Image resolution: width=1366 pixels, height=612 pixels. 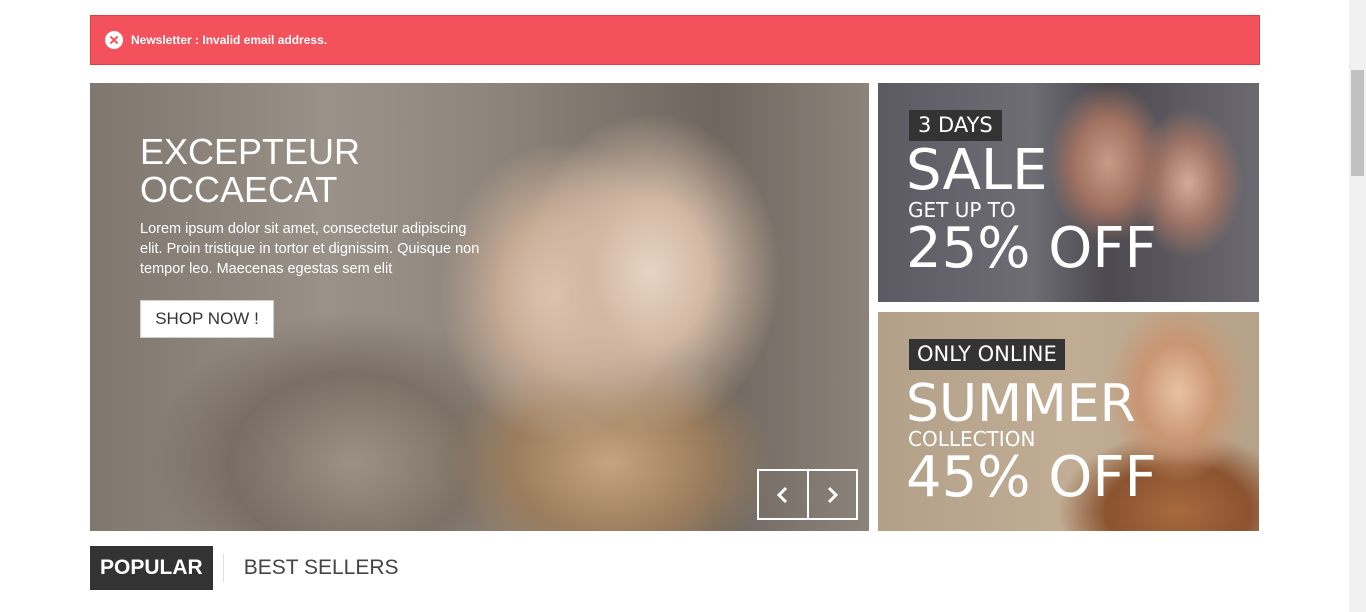 I want to click on product-tabs: POPULAR BEST SELLERS, so click(x=249, y=568).